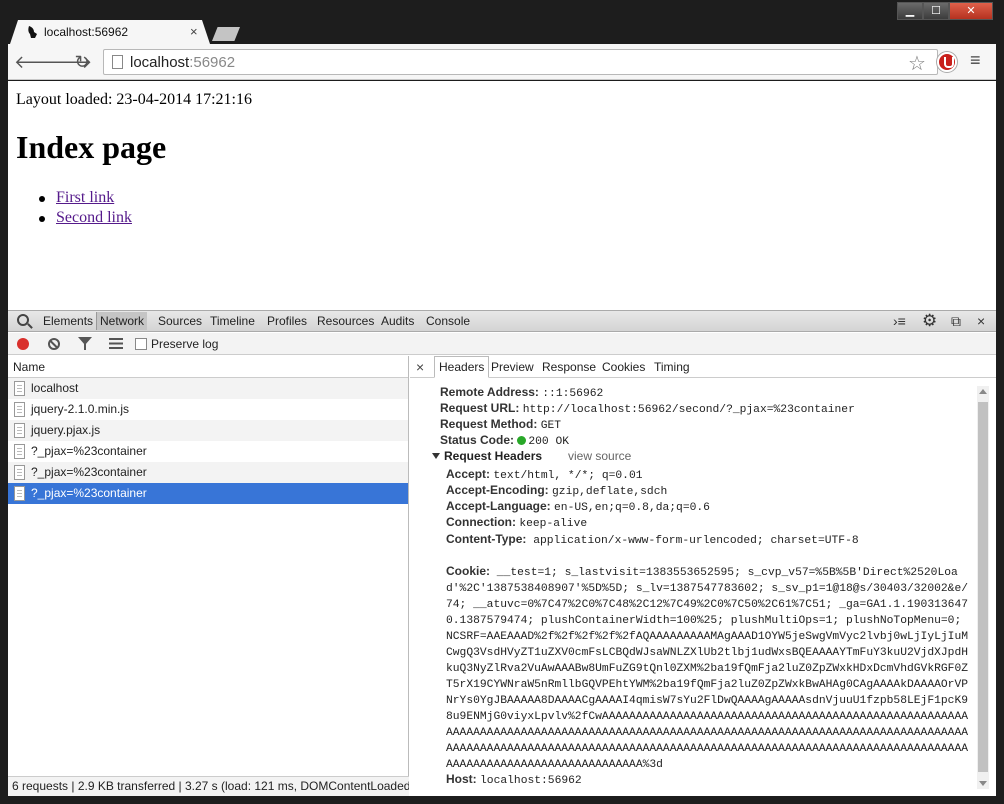 This screenshot has height=804, width=1004. Describe the element at coordinates (122, 321) in the screenshot. I see `tab-network: Network` at that location.